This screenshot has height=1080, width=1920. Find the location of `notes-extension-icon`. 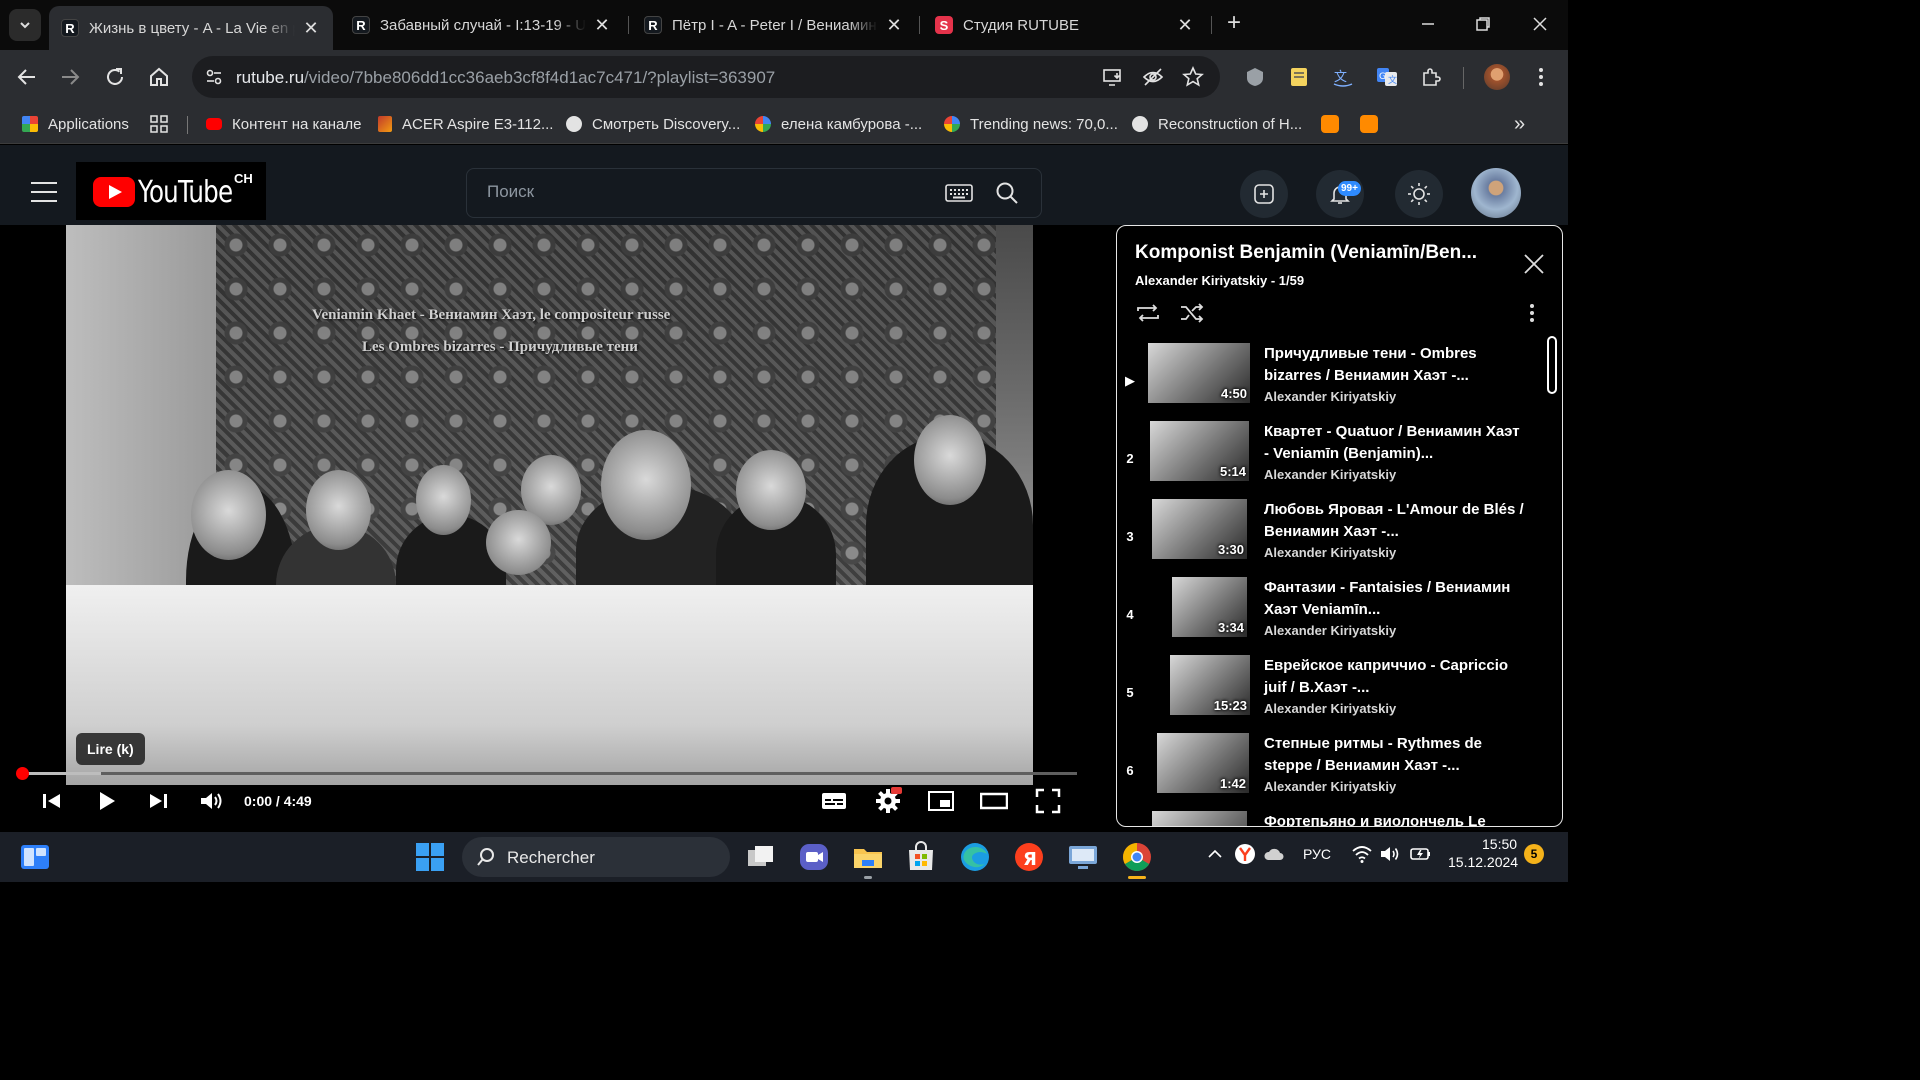

notes-extension-icon is located at coordinates (1299, 77).